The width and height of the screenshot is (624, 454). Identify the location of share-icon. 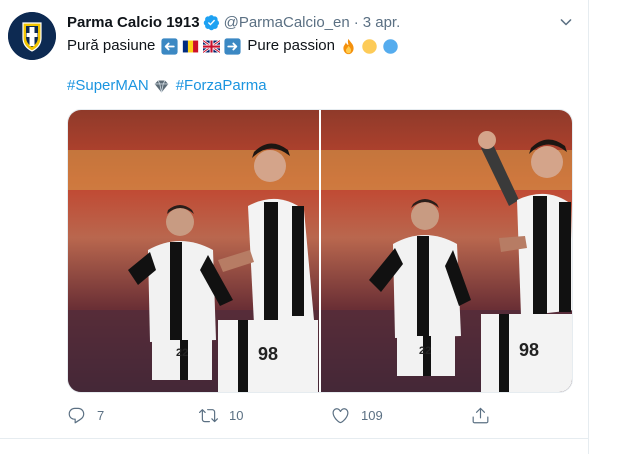
(480, 415).